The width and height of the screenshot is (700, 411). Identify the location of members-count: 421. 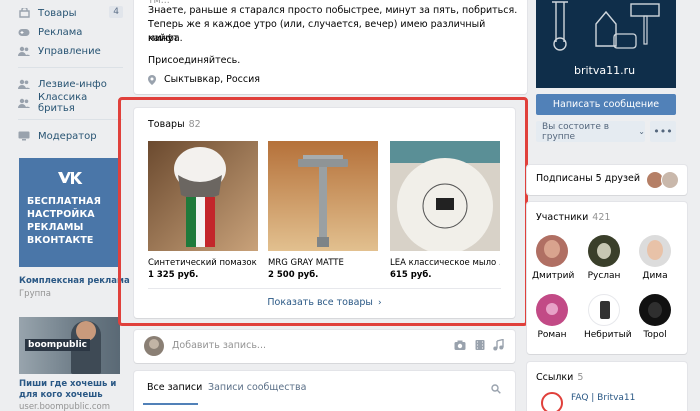
(601, 217).